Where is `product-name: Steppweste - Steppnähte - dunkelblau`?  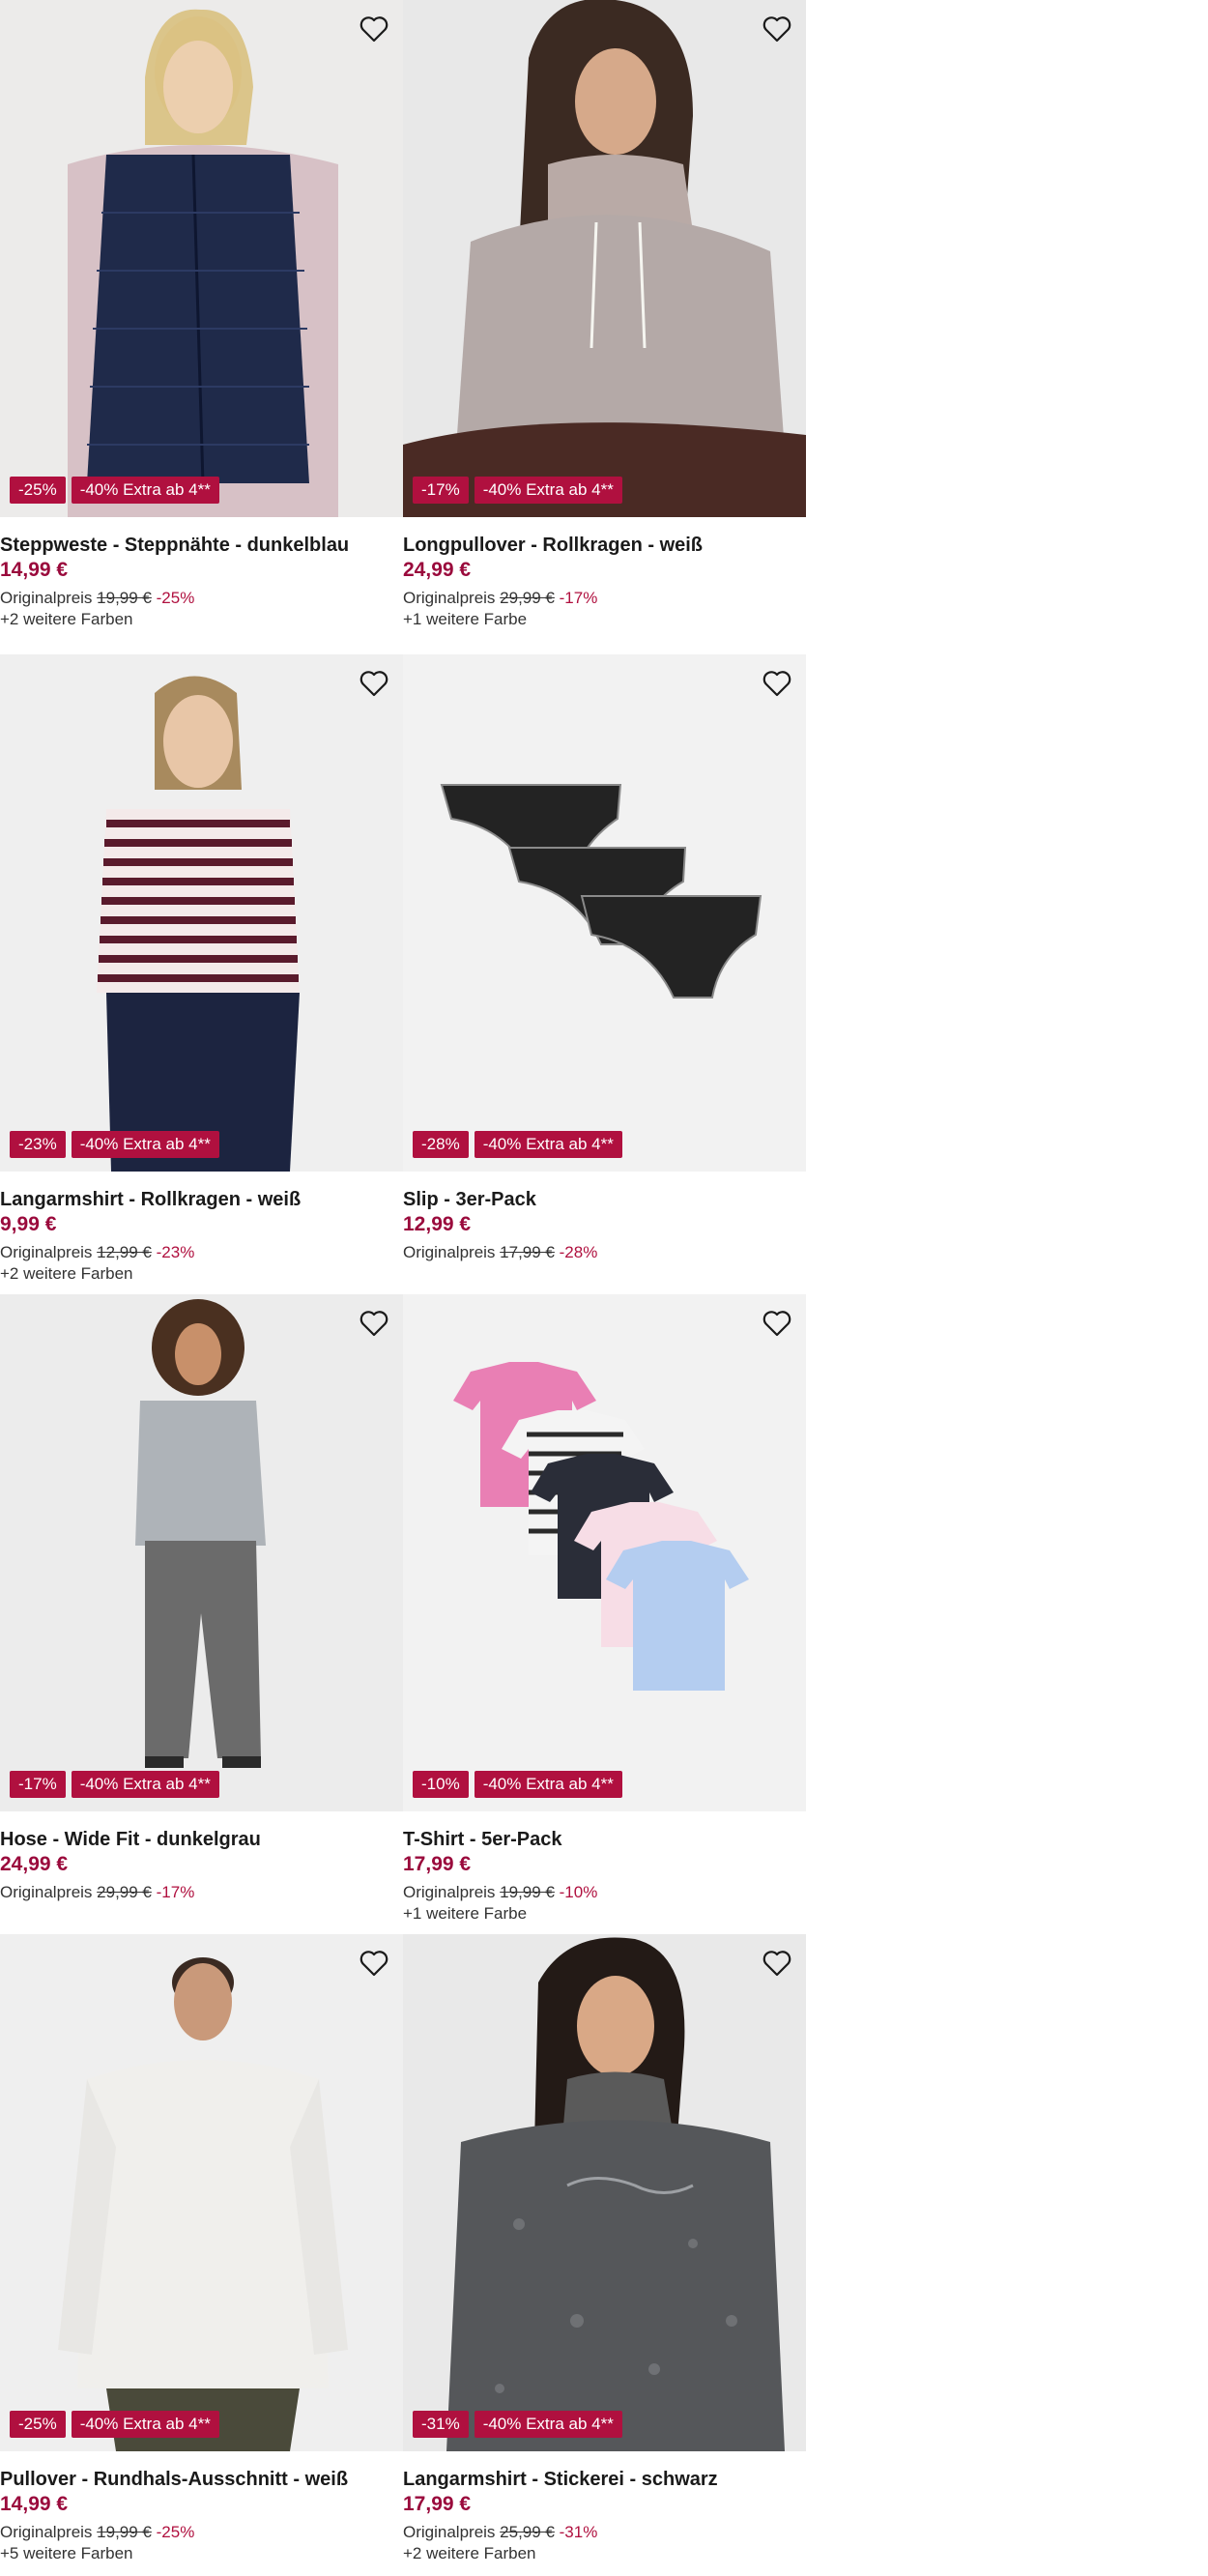
product-name: Steppweste - Steppnähte - dunkelblau is located at coordinates (201, 545).